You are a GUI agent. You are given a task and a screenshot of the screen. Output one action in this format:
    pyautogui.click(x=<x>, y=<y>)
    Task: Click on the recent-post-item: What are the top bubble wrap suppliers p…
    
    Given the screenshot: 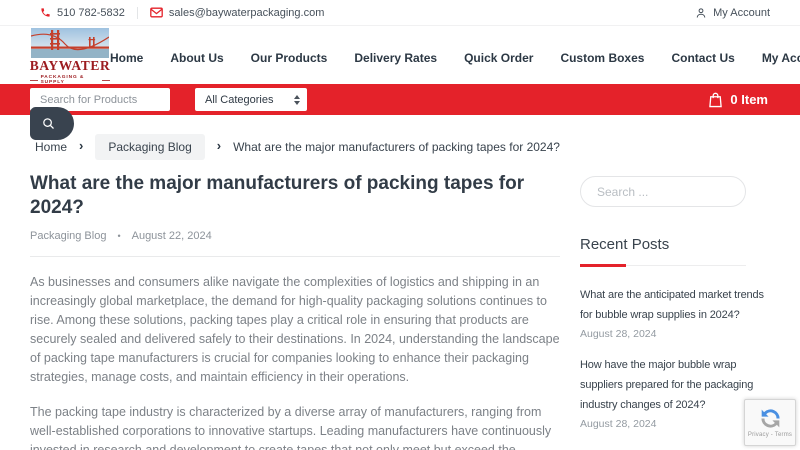 What is the action you would take?
    pyautogui.click(x=675, y=447)
    